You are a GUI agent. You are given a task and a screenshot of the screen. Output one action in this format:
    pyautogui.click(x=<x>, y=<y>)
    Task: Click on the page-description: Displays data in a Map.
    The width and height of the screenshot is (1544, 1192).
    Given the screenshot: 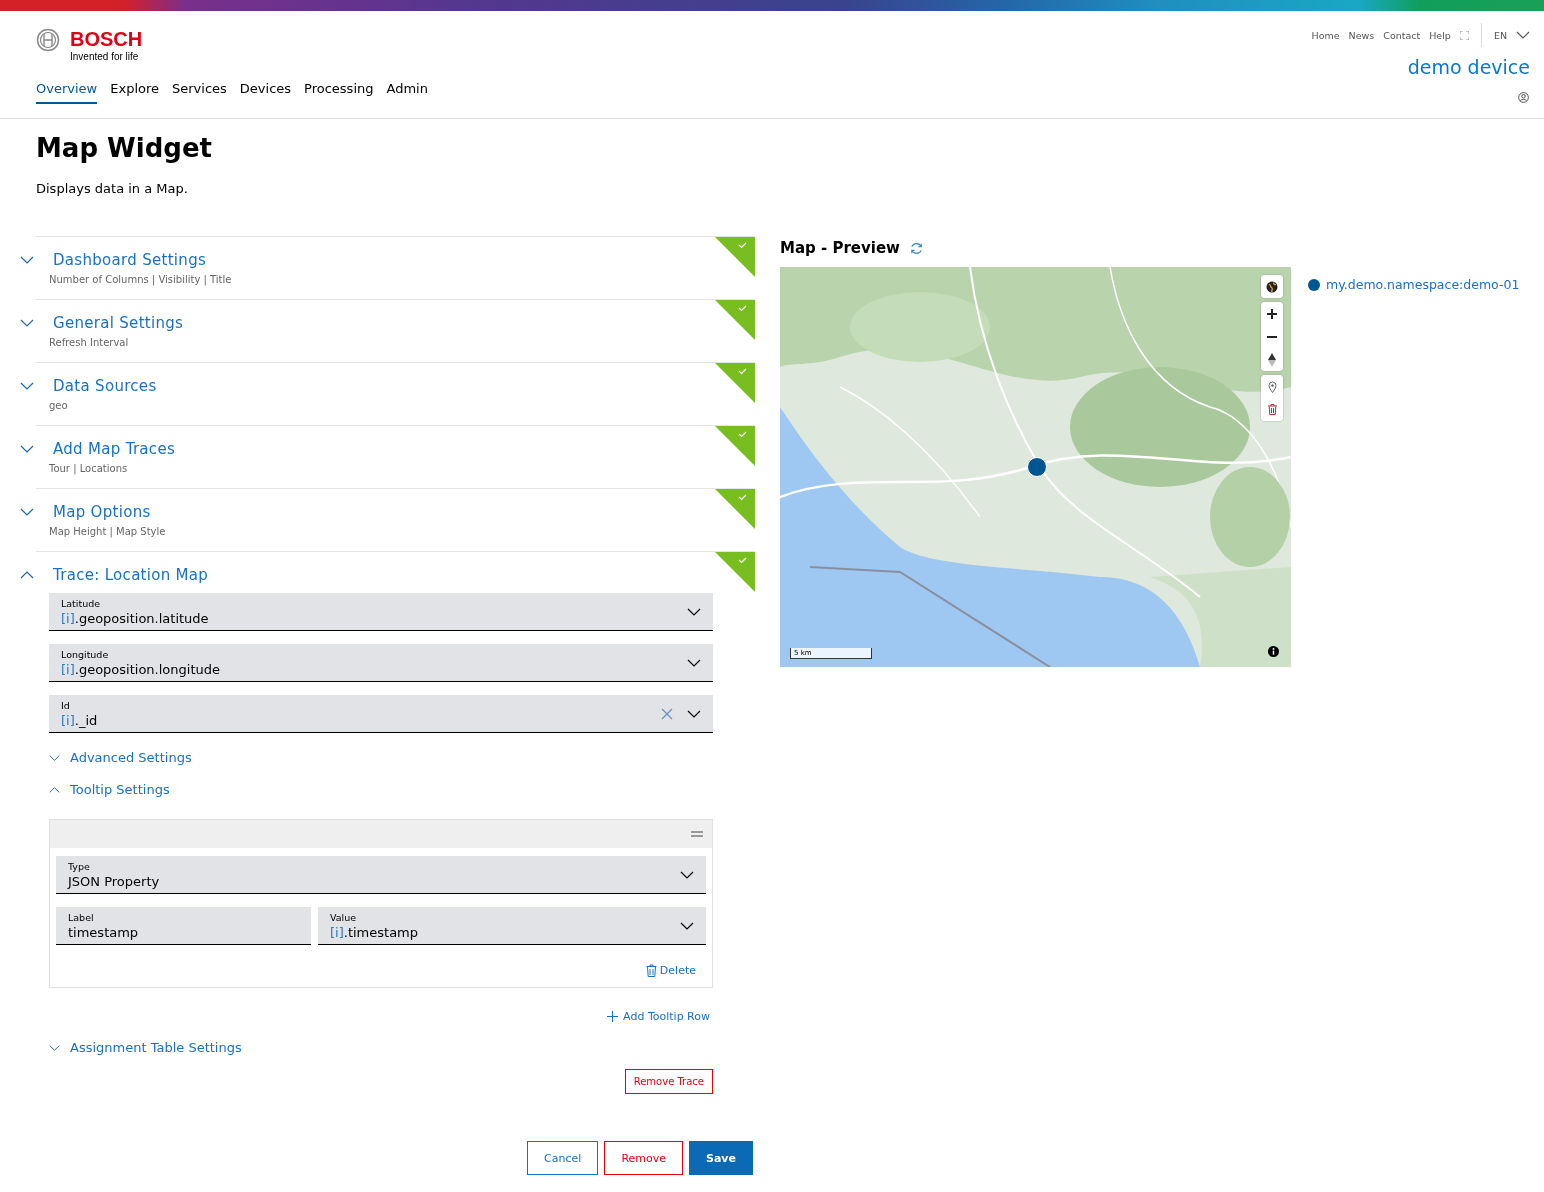 What is the action you would take?
    pyautogui.click(x=112, y=188)
    